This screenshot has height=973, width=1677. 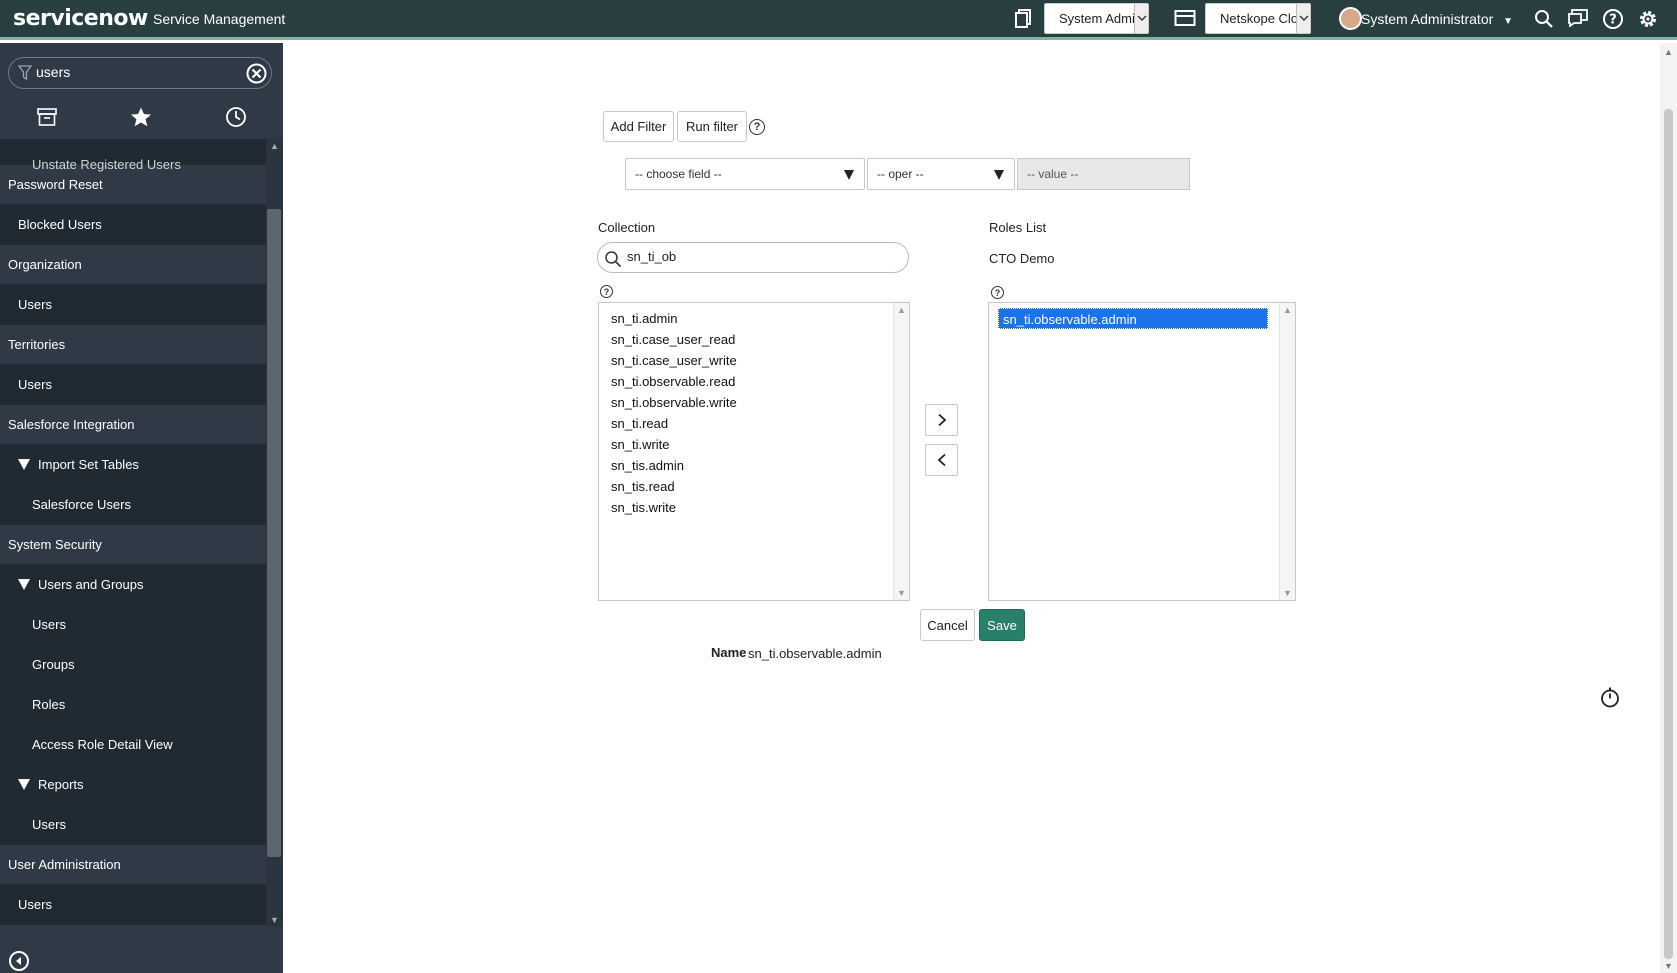 What do you see at coordinates (941, 174) in the screenshot?
I see `operator-select: -- oper --` at bounding box center [941, 174].